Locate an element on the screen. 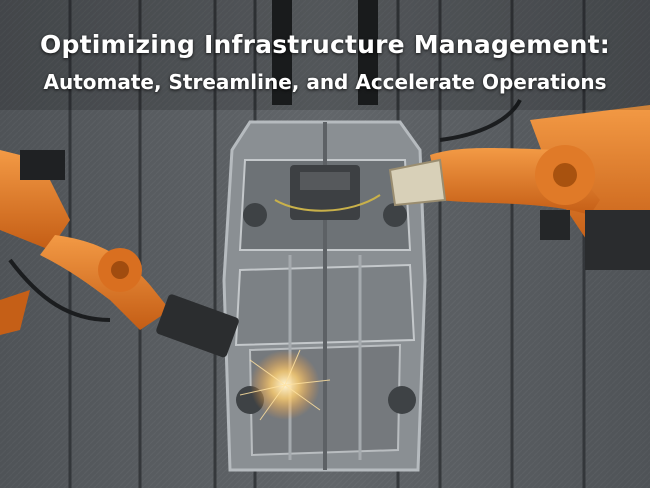 The image size is (650, 488). headline-line-1: Optimizing Infrastructure Management: is located at coordinates (325, 44).